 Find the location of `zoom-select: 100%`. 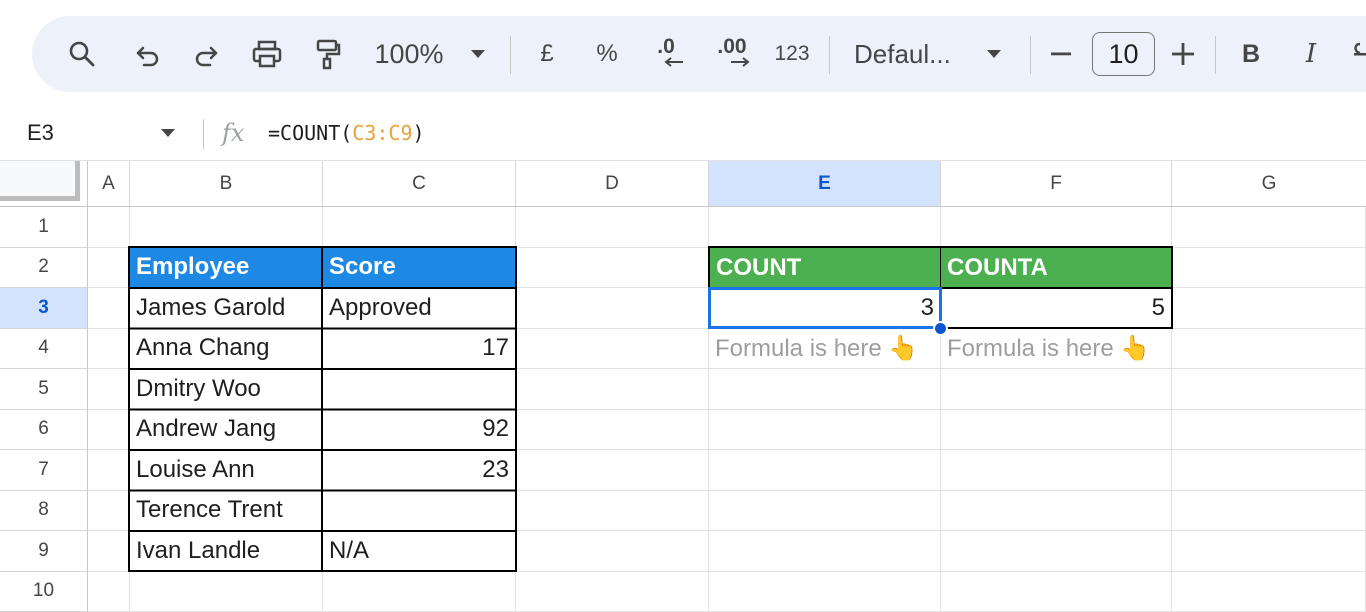

zoom-select: 100% is located at coordinates (409, 54).